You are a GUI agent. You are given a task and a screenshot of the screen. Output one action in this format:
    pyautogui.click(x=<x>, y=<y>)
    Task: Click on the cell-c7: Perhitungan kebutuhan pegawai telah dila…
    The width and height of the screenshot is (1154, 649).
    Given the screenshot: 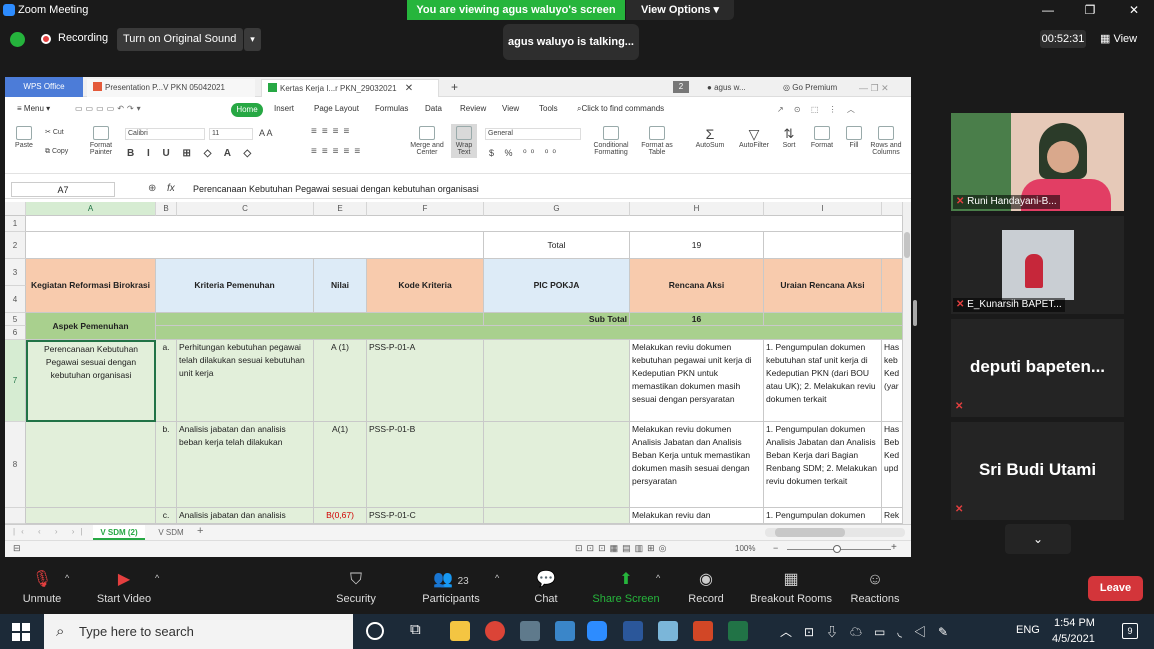 What is the action you would take?
    pyautogui.click(x=245, y=381)
    